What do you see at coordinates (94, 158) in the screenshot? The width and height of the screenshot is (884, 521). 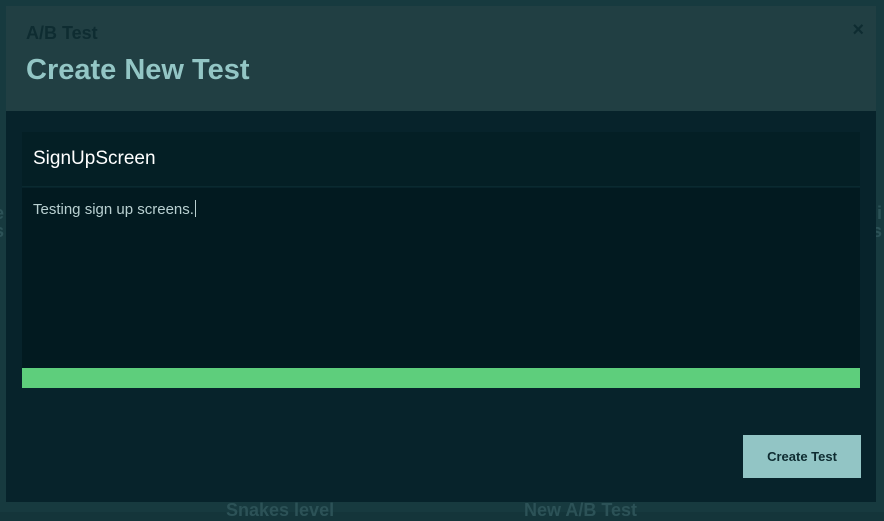 I see `test-name-value: SignUpScreen` at bounding box center [94, 158].